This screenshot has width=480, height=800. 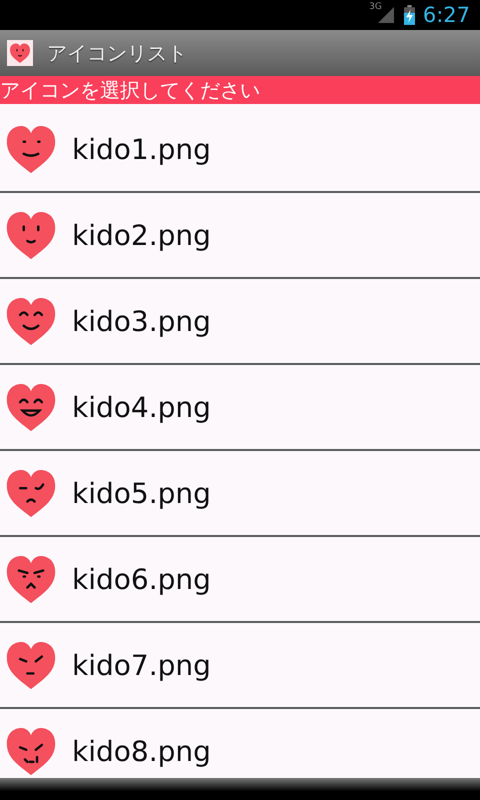 I want to click on list-item: kido3.png, so click(x=240, y=322).